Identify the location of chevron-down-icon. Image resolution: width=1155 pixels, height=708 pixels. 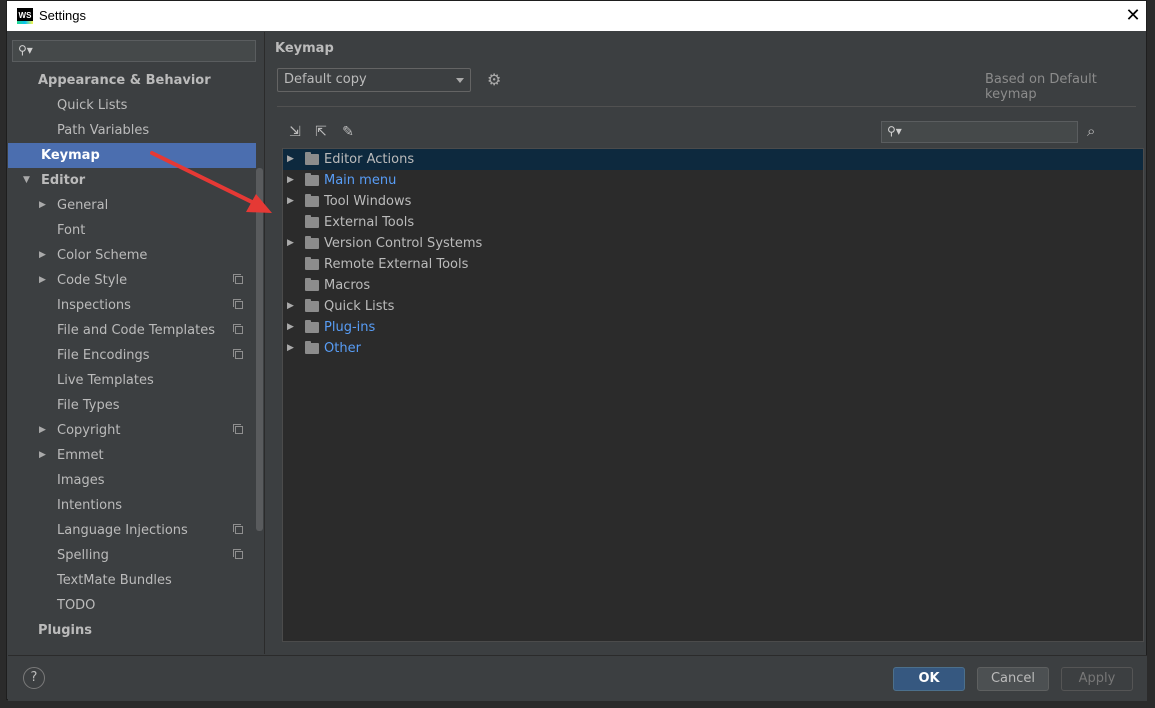
(460, 80).